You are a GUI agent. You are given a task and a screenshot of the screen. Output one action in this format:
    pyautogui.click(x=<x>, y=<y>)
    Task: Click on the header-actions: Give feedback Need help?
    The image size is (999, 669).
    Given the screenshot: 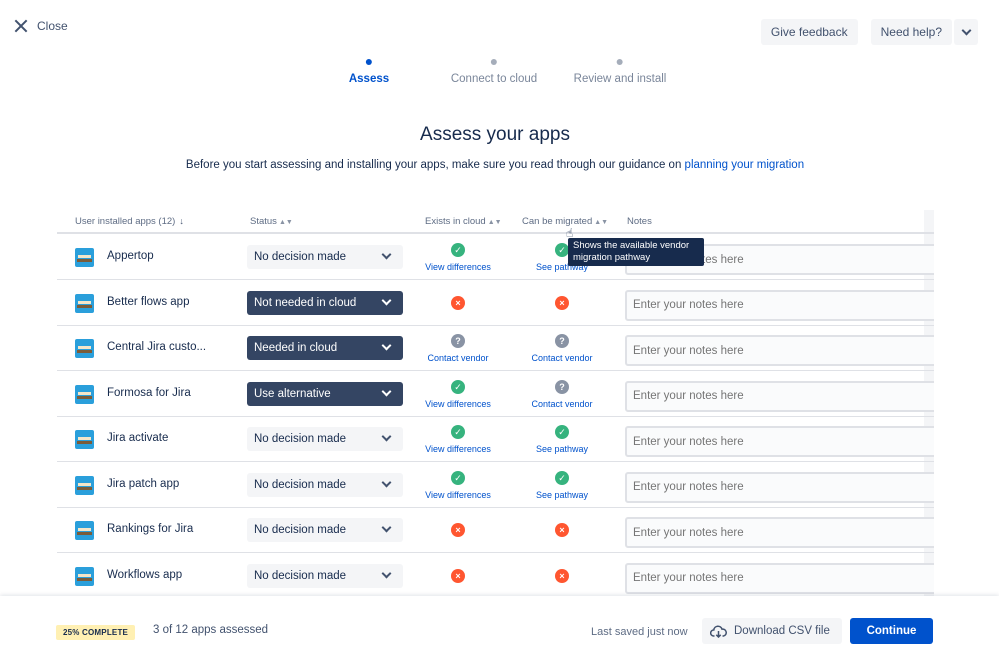 What is the action you would take?
    pyautogui.click(x=869, y=32)
    